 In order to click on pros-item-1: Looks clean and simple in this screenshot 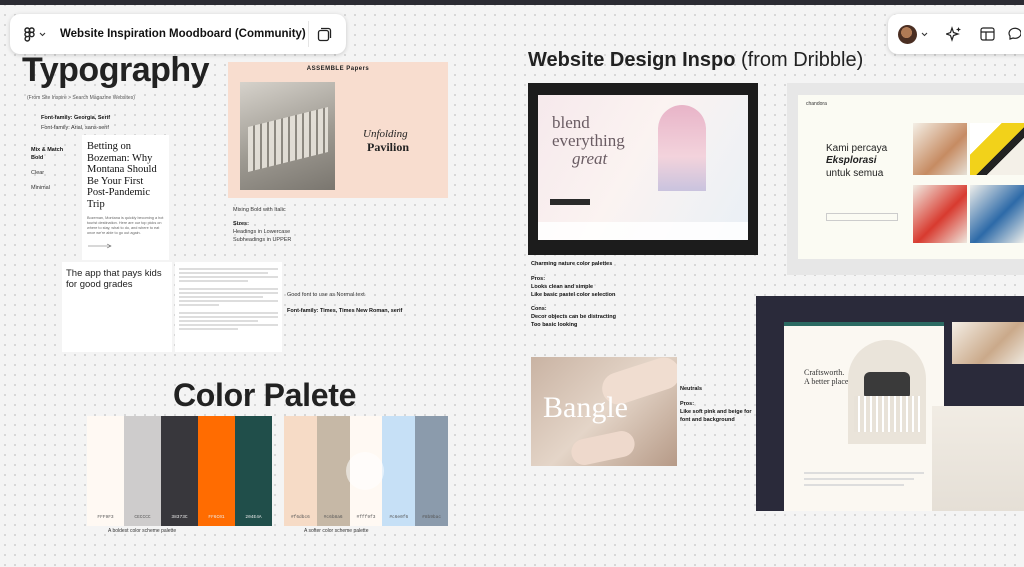, I will do `click(562, 287)`.